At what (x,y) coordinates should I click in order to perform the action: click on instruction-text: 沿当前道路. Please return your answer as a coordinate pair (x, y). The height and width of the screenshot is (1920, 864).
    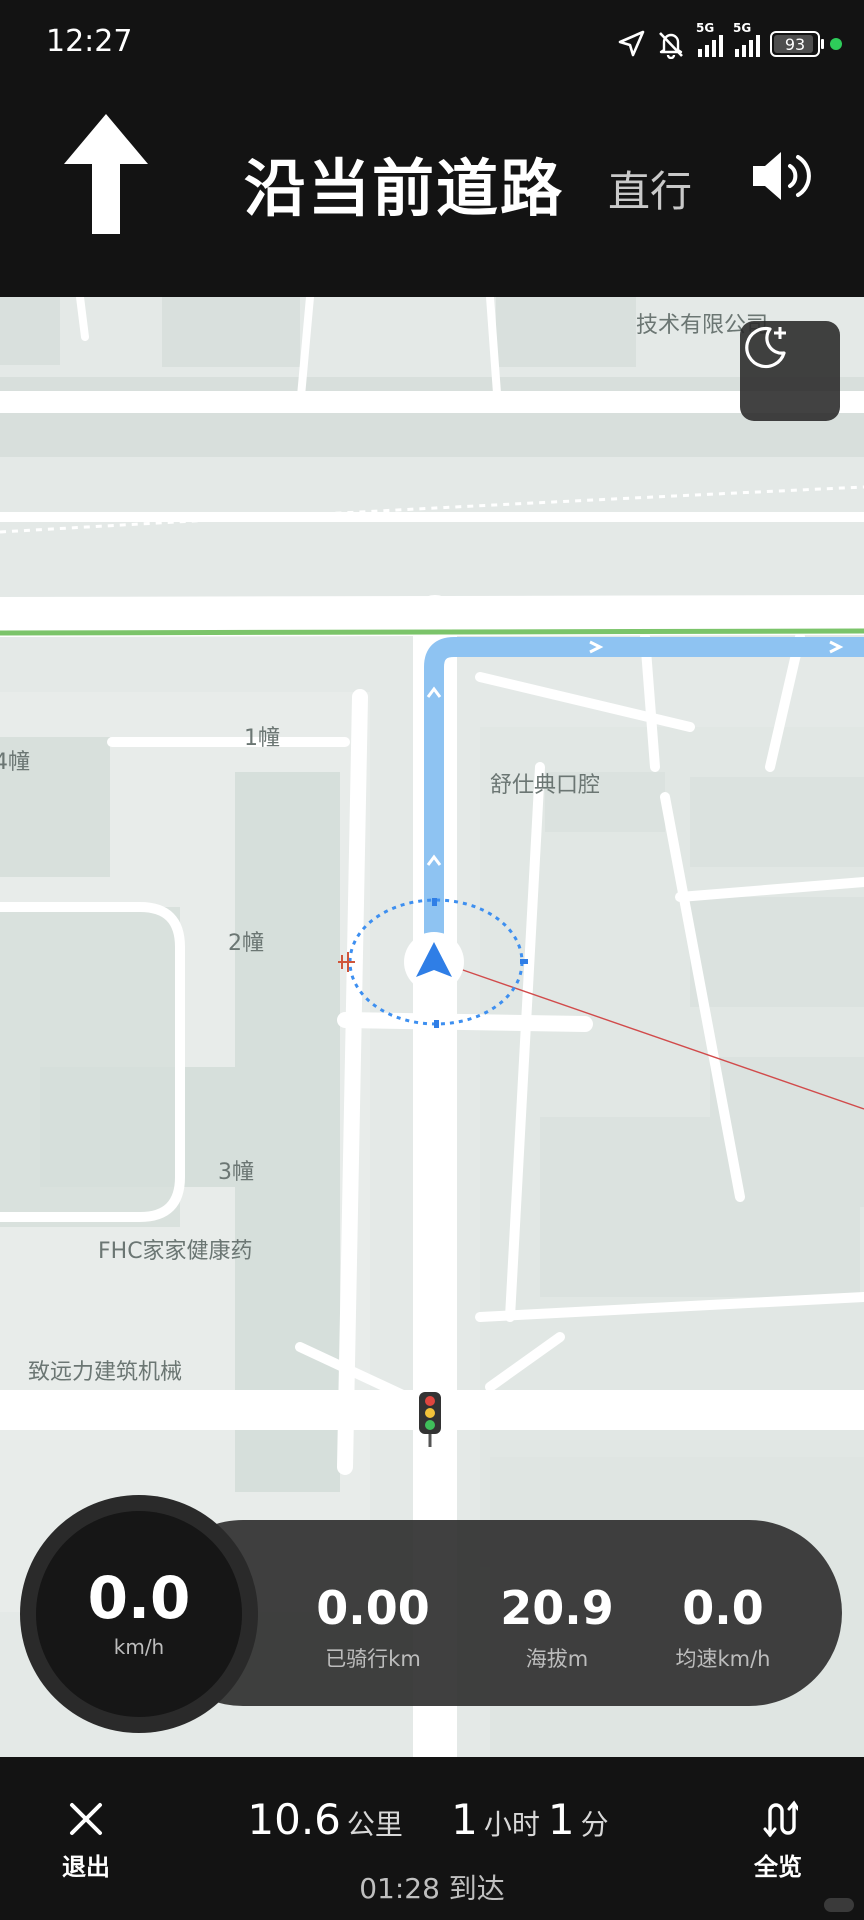
    Looking at the image, I should click on (404, 188).